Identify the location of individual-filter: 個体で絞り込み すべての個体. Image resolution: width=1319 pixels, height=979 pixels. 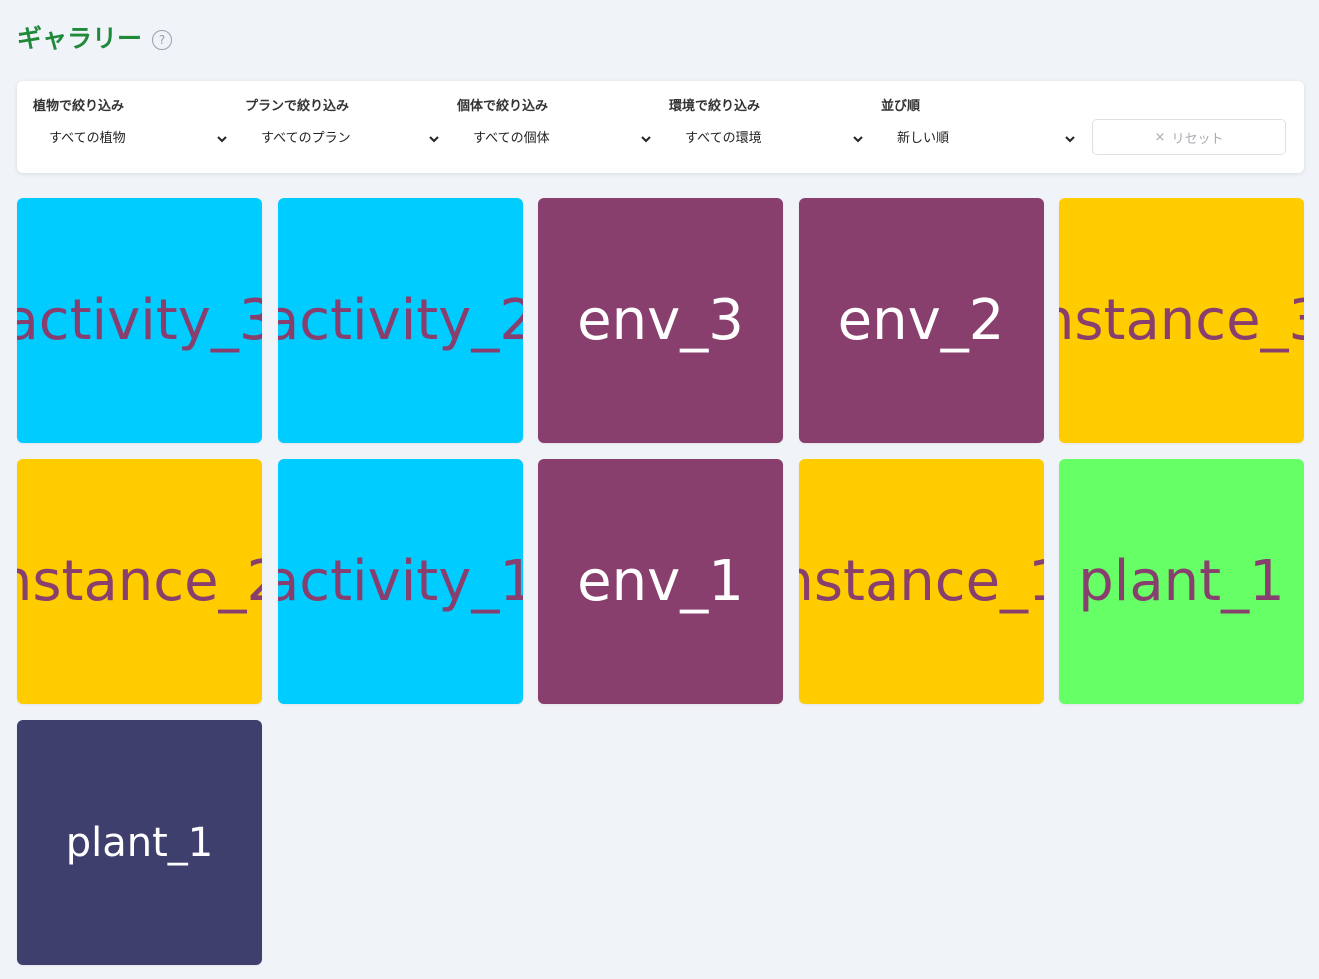
(555, 123).